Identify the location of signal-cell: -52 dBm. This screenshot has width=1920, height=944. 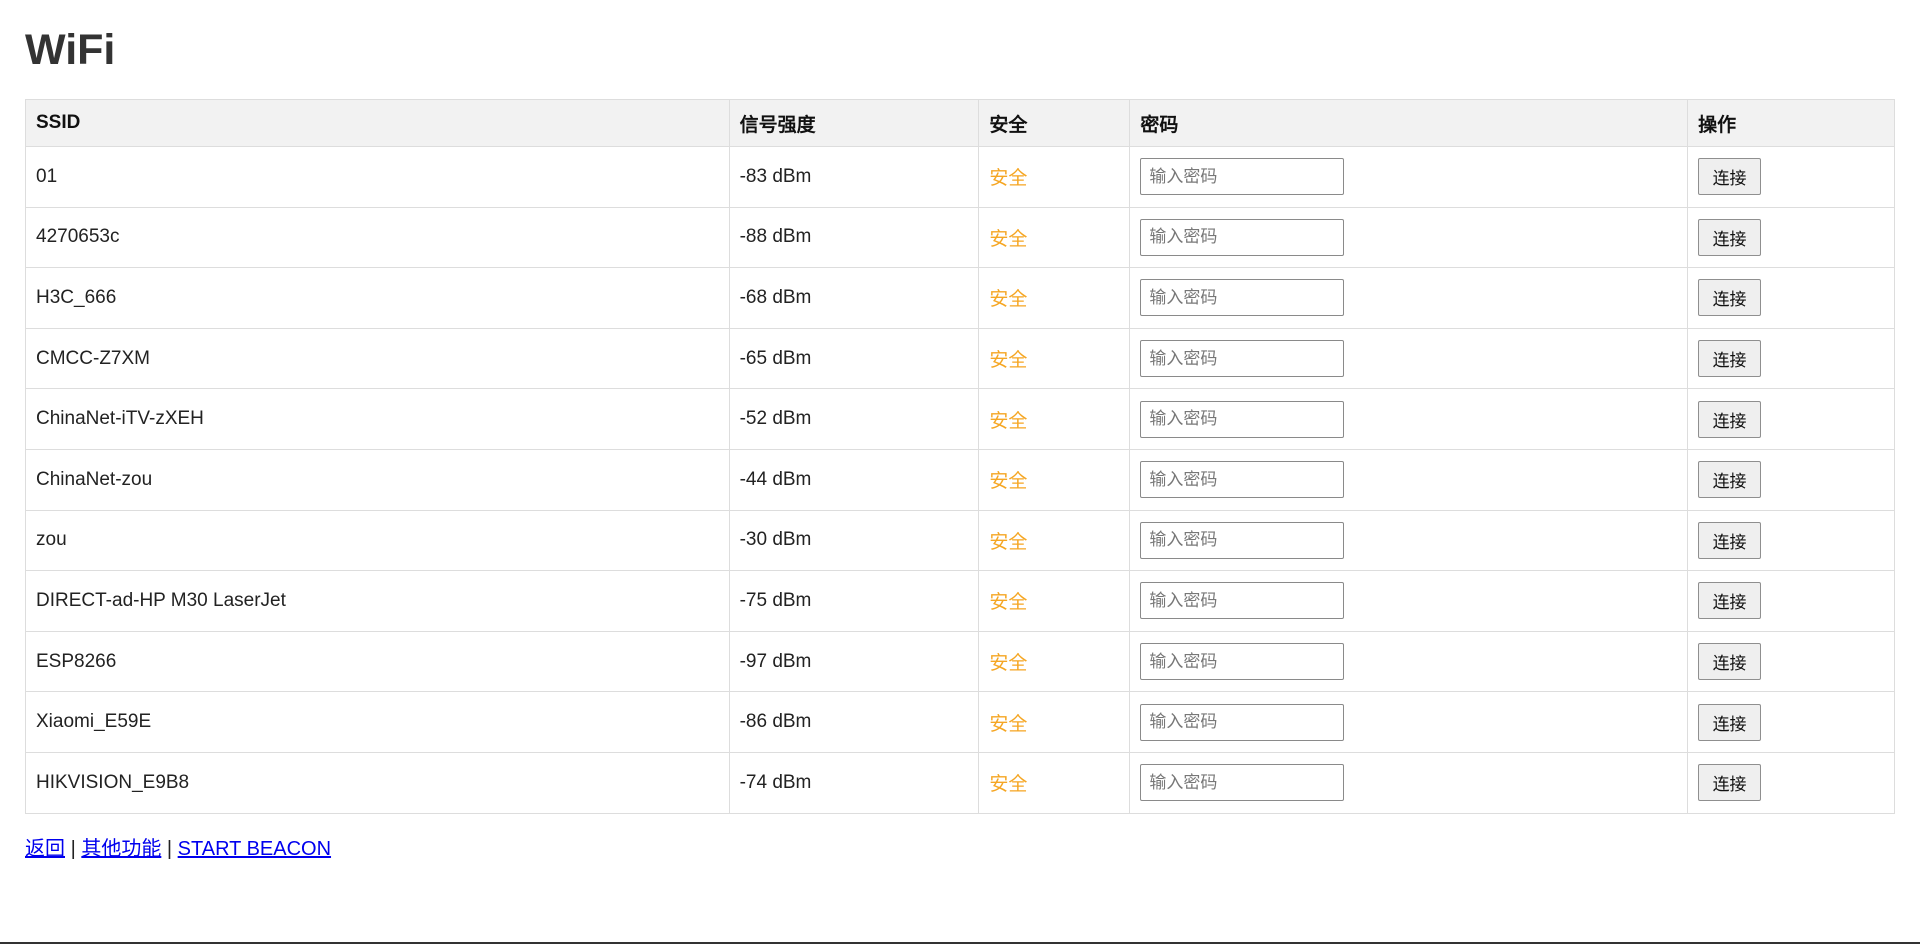
(854, 419).